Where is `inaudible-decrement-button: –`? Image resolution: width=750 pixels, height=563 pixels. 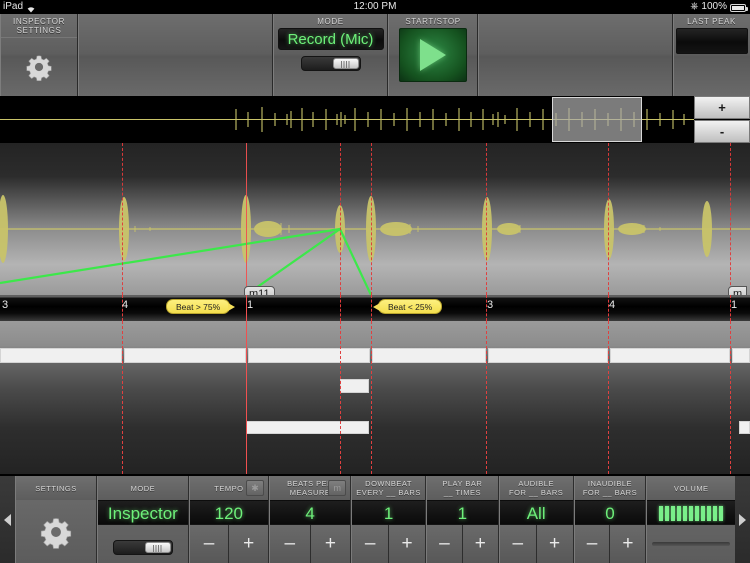 inaudible-decrement-button: – is located at coordinates (592, 544).